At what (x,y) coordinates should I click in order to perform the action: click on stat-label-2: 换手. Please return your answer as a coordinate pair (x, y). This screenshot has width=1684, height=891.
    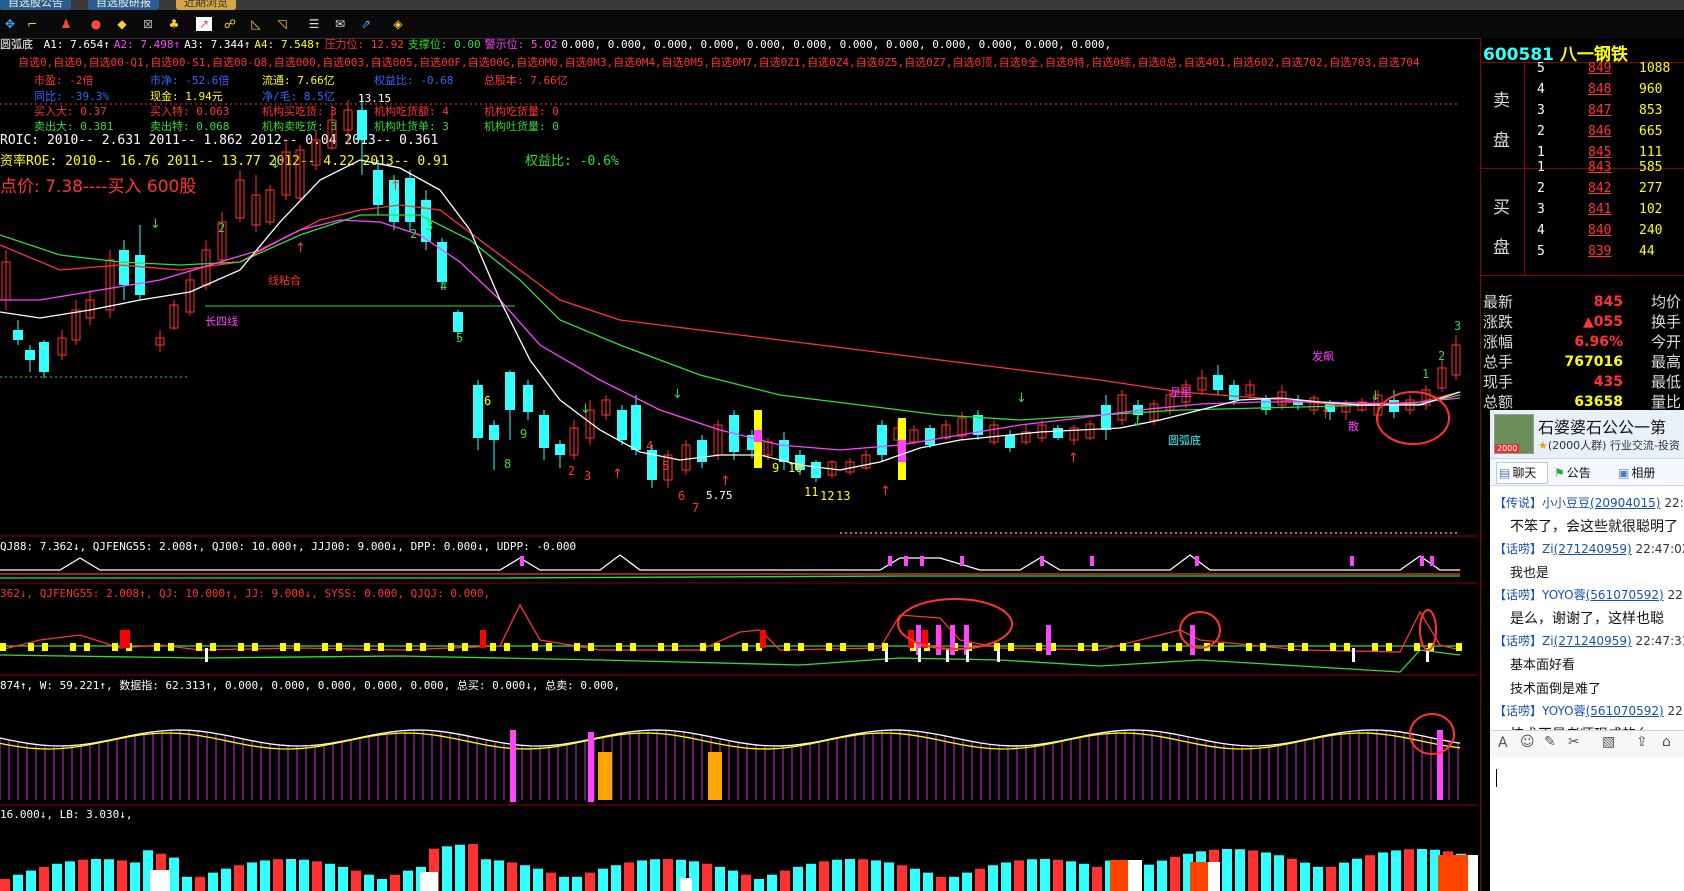
    Looking at the image, I should click on (1666, 322).